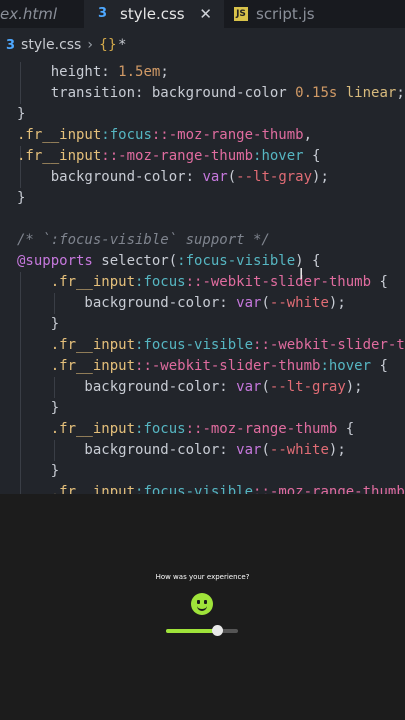 The image size is (405, 720). Describe the element at coordinates (218, 630) in the screenshot. I see `slider-thumb` at that location.